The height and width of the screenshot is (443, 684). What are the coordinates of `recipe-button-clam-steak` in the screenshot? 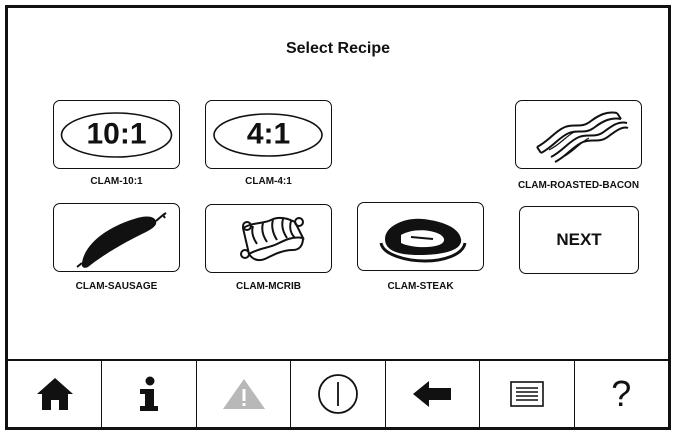 It's located at (420, 236).